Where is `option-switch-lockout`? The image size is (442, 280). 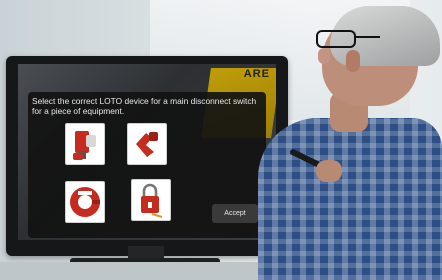 option-switch-lockout is located at coordinates (147, 144).